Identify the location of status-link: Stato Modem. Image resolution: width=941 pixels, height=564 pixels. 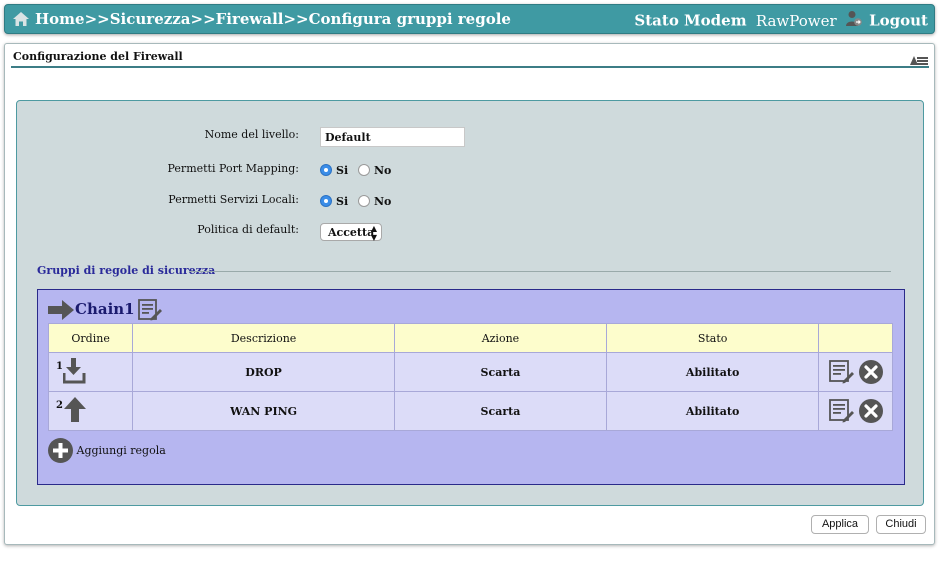
(690, 21).